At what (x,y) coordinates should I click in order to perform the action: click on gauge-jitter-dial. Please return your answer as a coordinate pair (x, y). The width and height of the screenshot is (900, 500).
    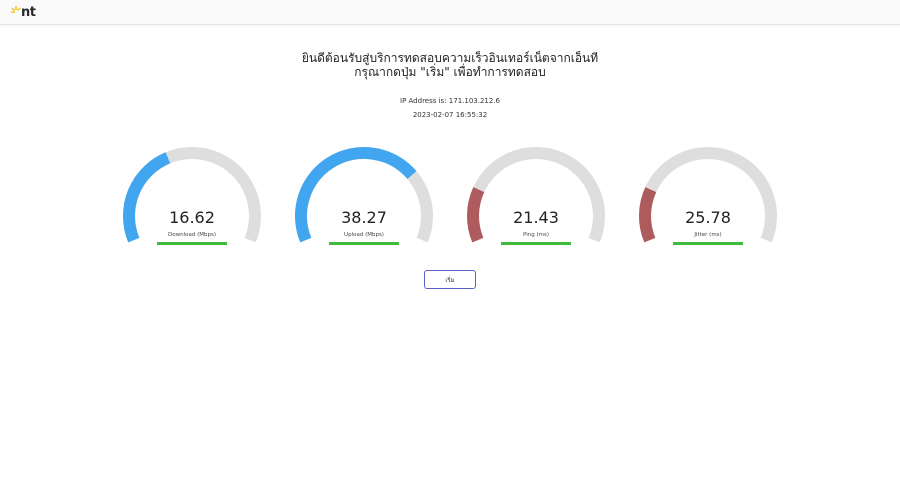
    Looking at the image, I should click on (708, 194).